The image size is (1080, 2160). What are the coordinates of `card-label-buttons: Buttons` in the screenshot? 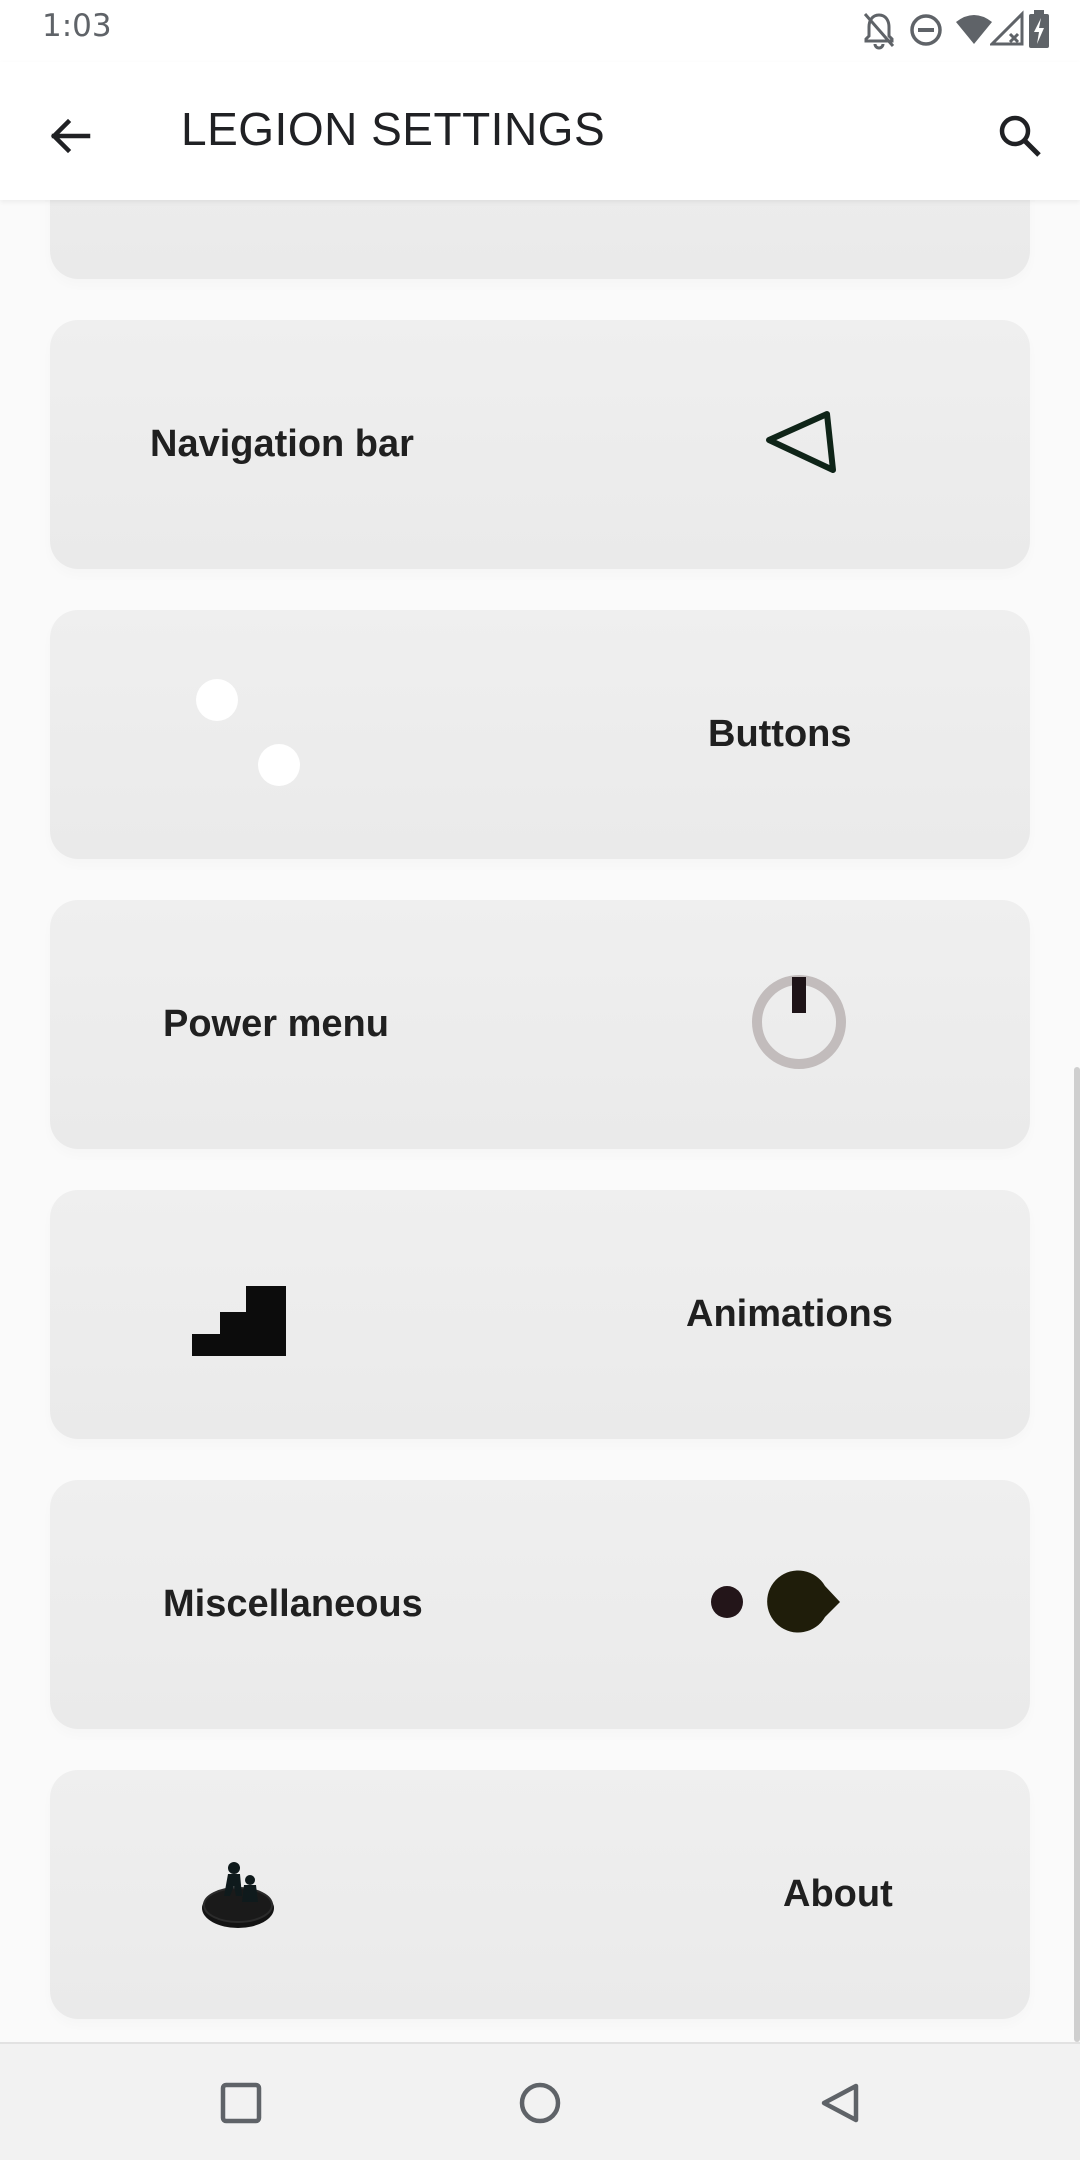 It's located at (780, 734).